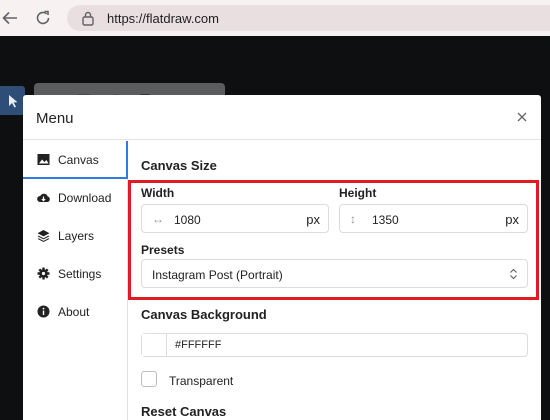  I want to click on close-icon, so click(522, 117).